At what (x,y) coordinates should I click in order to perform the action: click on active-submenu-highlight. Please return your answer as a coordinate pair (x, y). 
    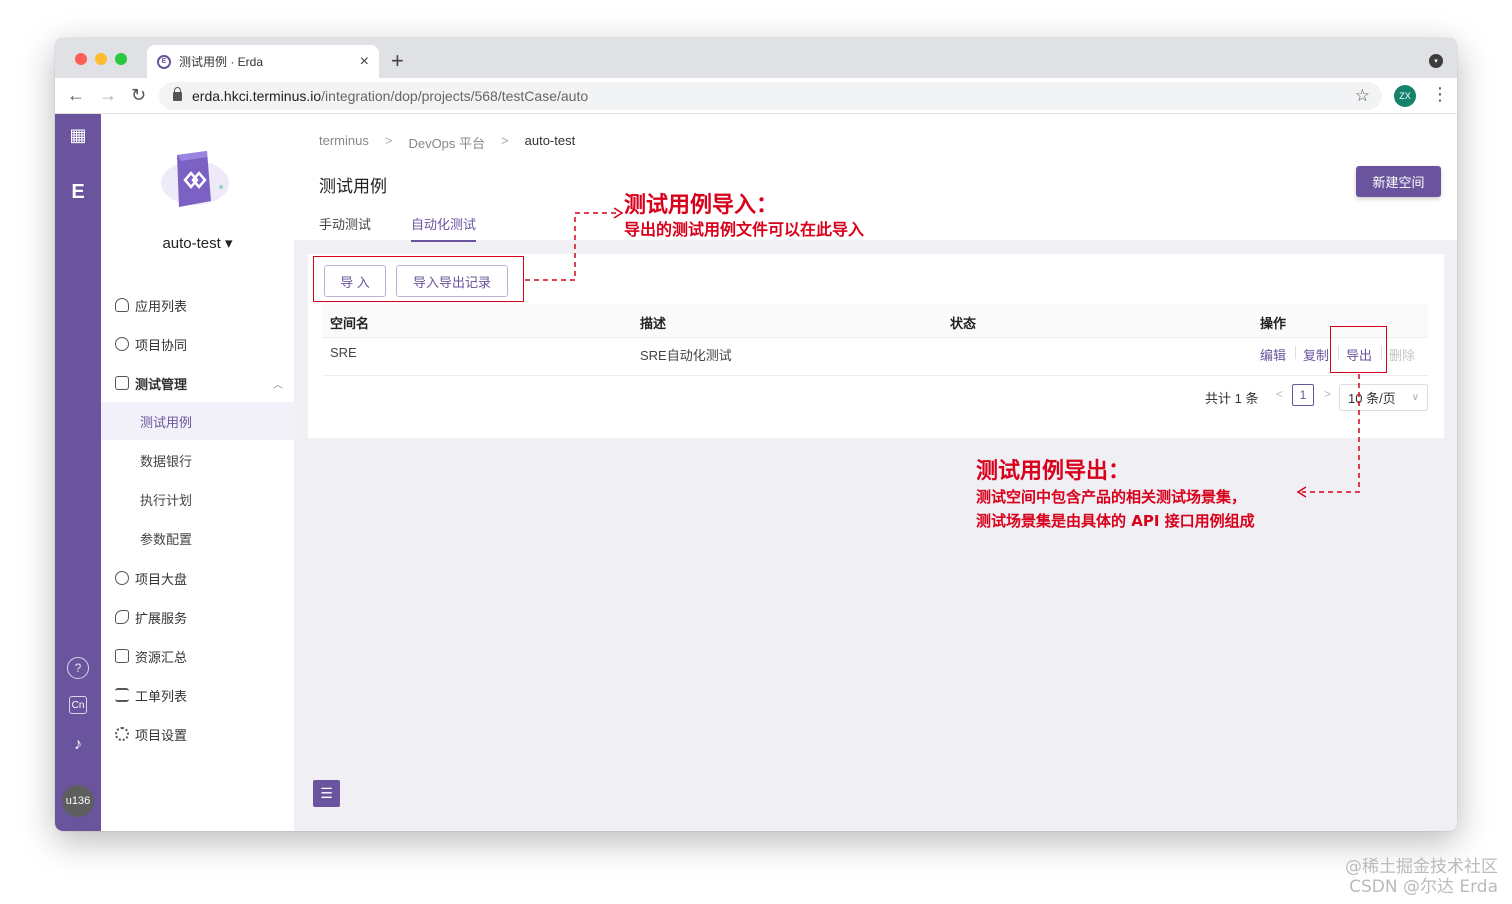
    Looking at the image, I should click on (197, 421).